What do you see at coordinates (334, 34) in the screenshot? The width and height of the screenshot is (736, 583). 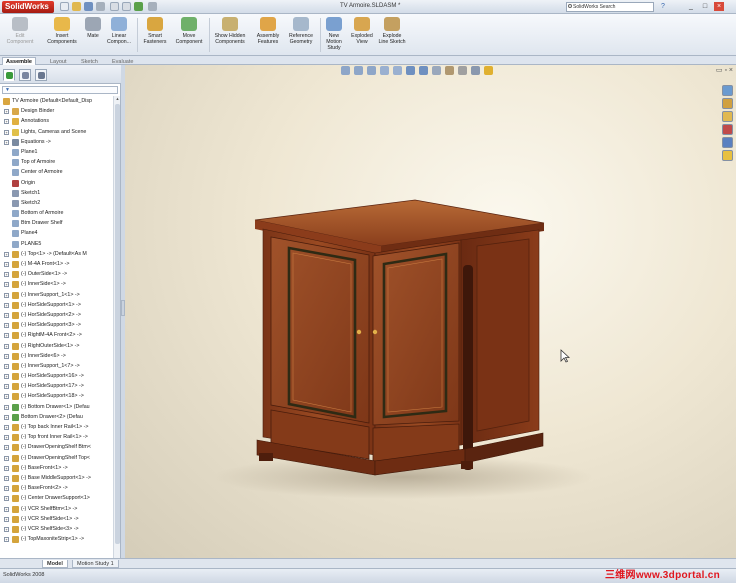 I see `new-motion-study-button: New Motion Study` at bounding box center [334, 34].